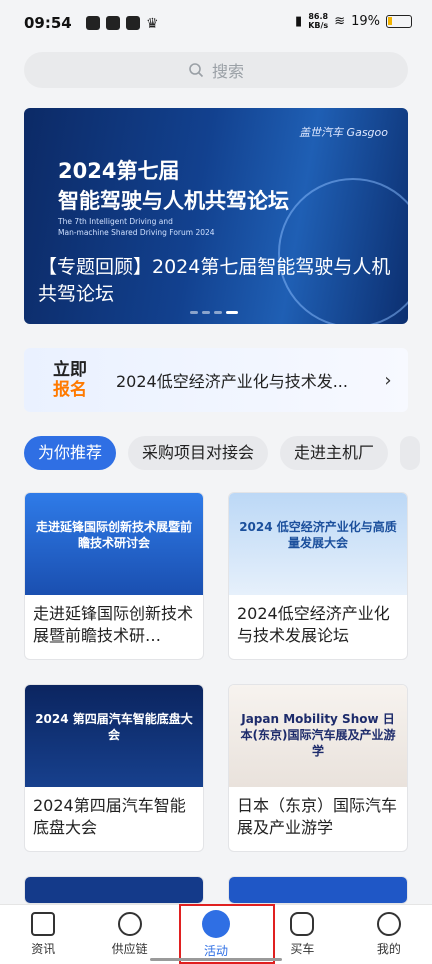 The height and width of the screenshot is (964, 432). I want to click on event-card-image-text: 2024 低空经济产业化与高质量发展大会, so click(318, 535).